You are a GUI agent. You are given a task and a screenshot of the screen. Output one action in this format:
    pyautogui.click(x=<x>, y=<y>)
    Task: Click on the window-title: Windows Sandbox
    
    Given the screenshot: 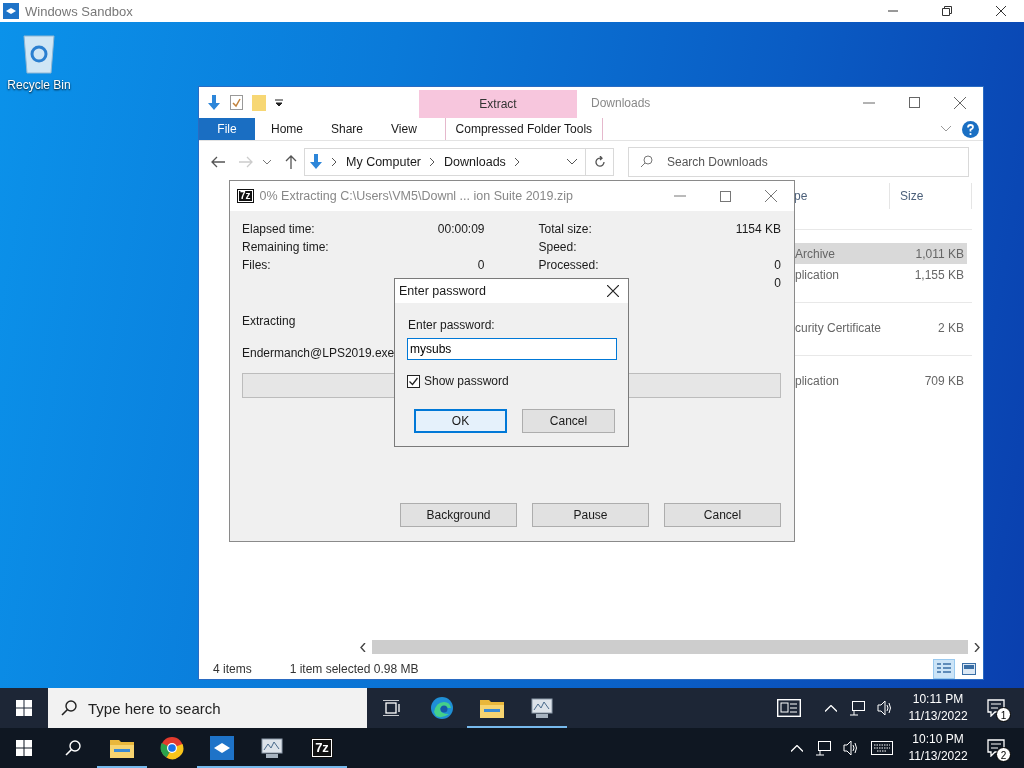 What is the action you would take?
    pyautogui.click(x=79, y=11)
    